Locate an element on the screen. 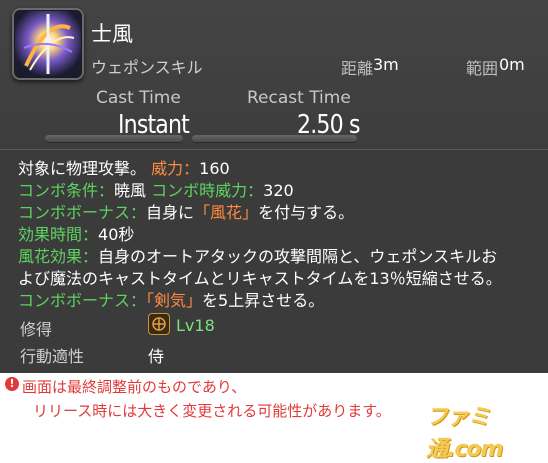 Image resolution: width=548 pixels, height=463 pixels. description-line: 風花効果：自身のオートアタックの攻撃間隔と、ウェポンスキルお is located at coordinates (278, 257).